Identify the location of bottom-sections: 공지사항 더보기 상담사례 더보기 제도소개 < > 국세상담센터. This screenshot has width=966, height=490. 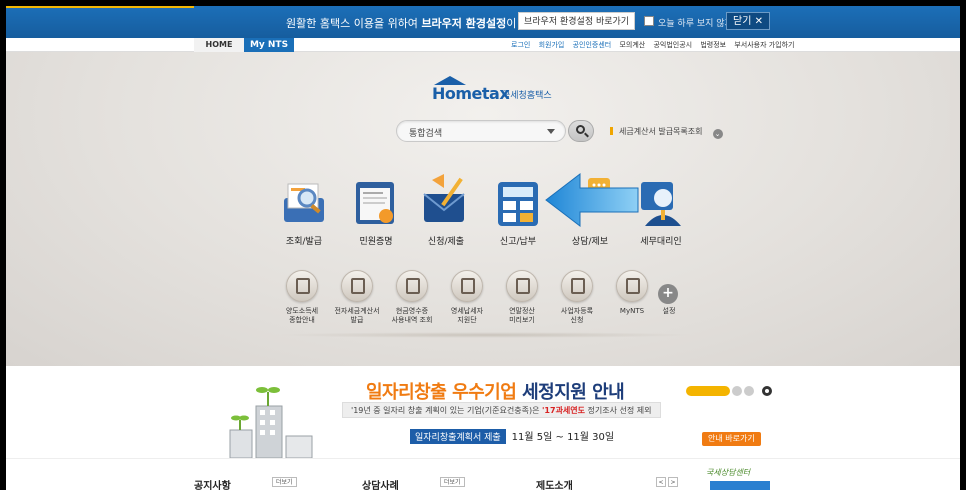
(483, 474).